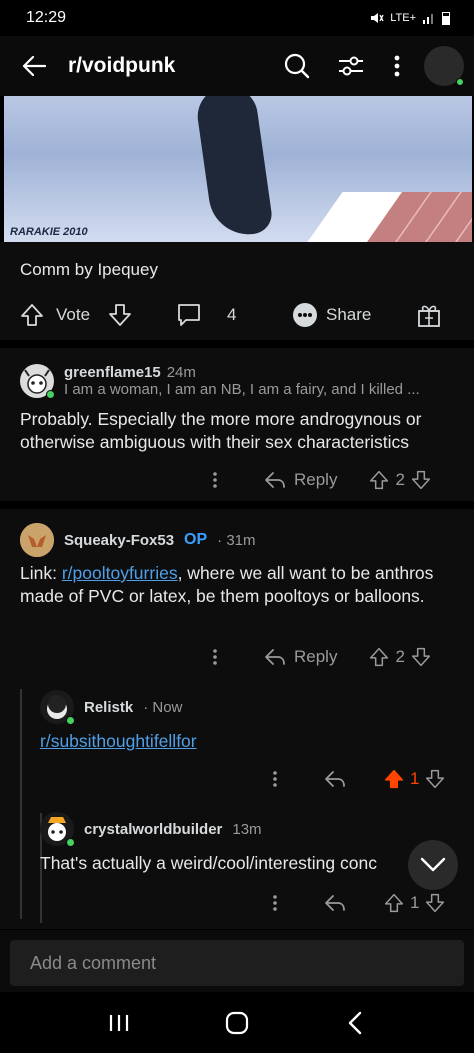 This screenshot has height=1053, width=474. I want to click on system-back-button, so click(355, 1023).